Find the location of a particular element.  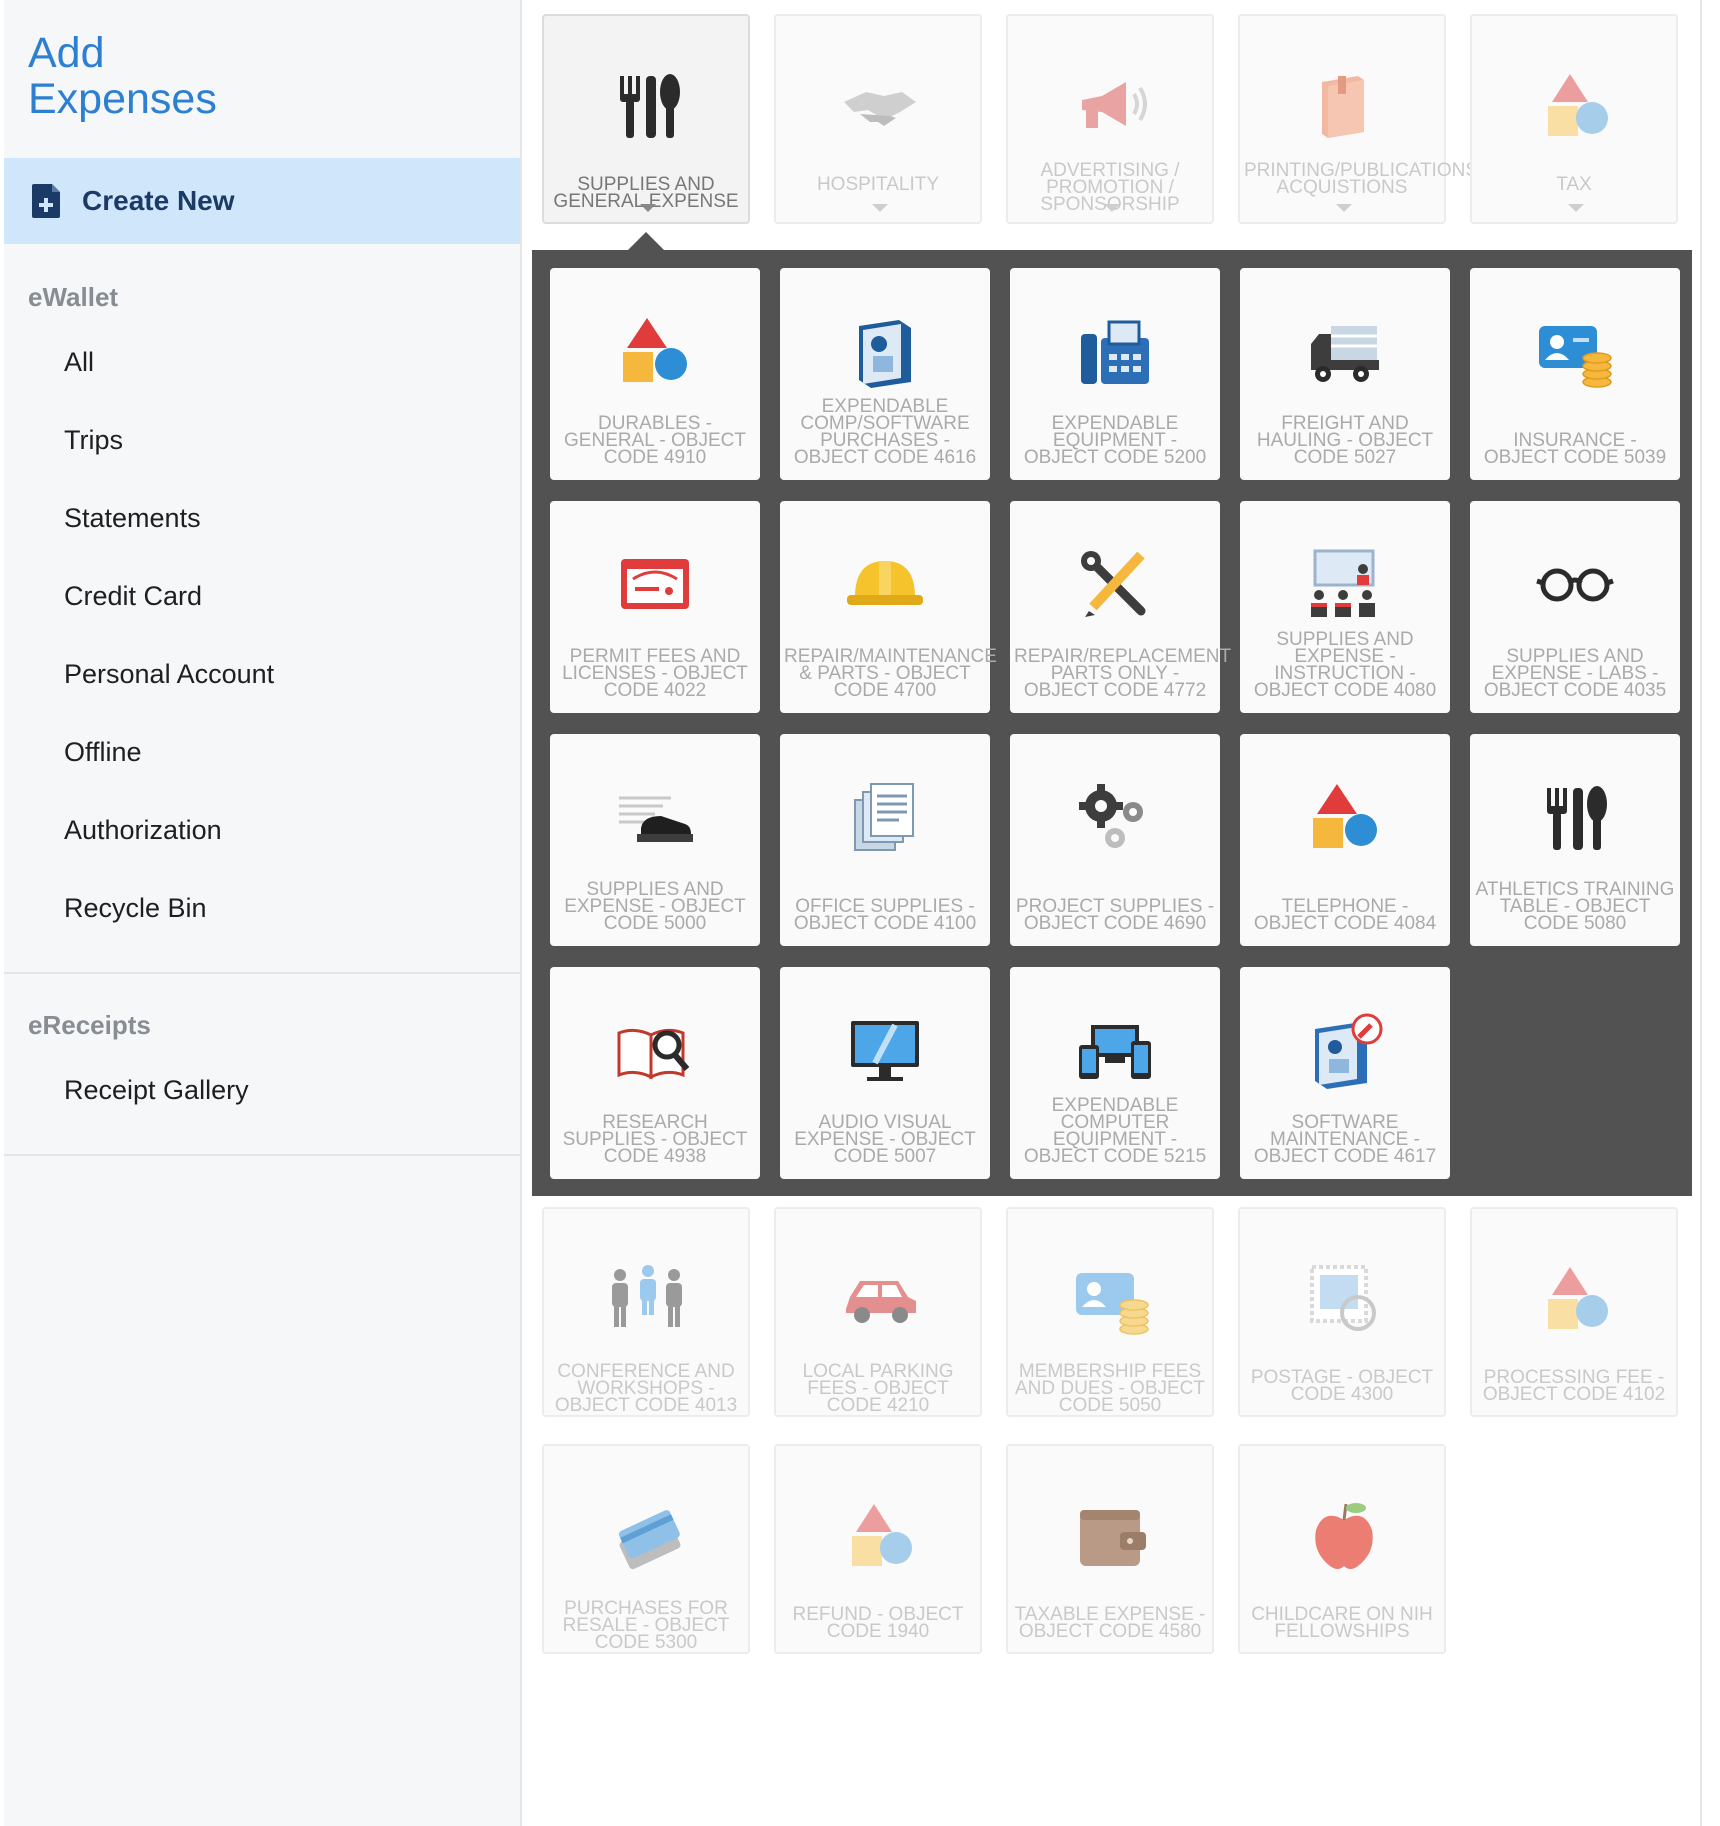

subcategory-office-supplies: OFFICE SUPPLIES - OBJECT CODE 4100 is located at coordinates (885, 840).